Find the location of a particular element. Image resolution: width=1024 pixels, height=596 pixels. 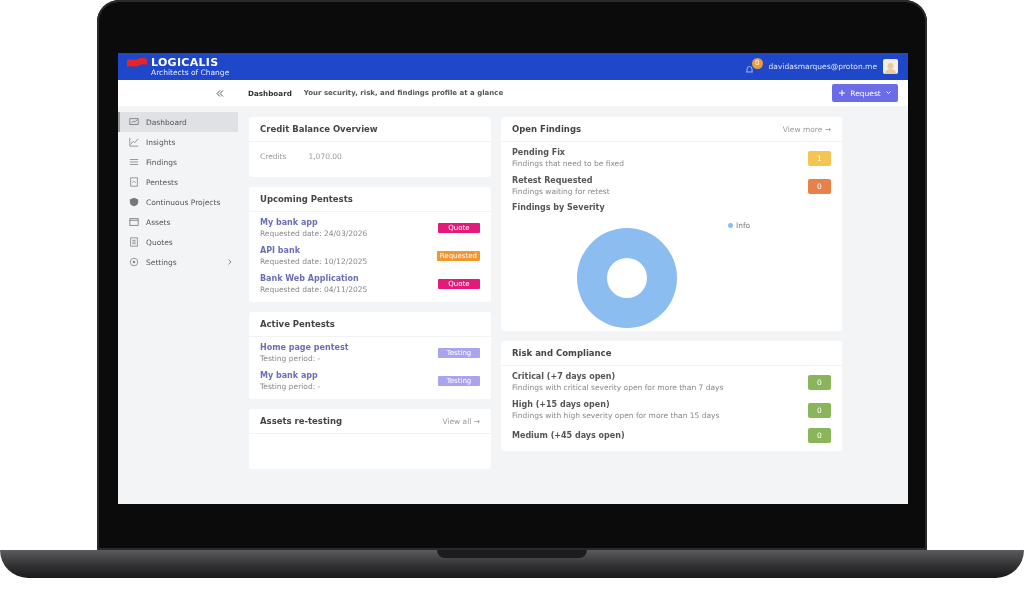

card-title: Active Pentests is located at coordinates (297, 324).